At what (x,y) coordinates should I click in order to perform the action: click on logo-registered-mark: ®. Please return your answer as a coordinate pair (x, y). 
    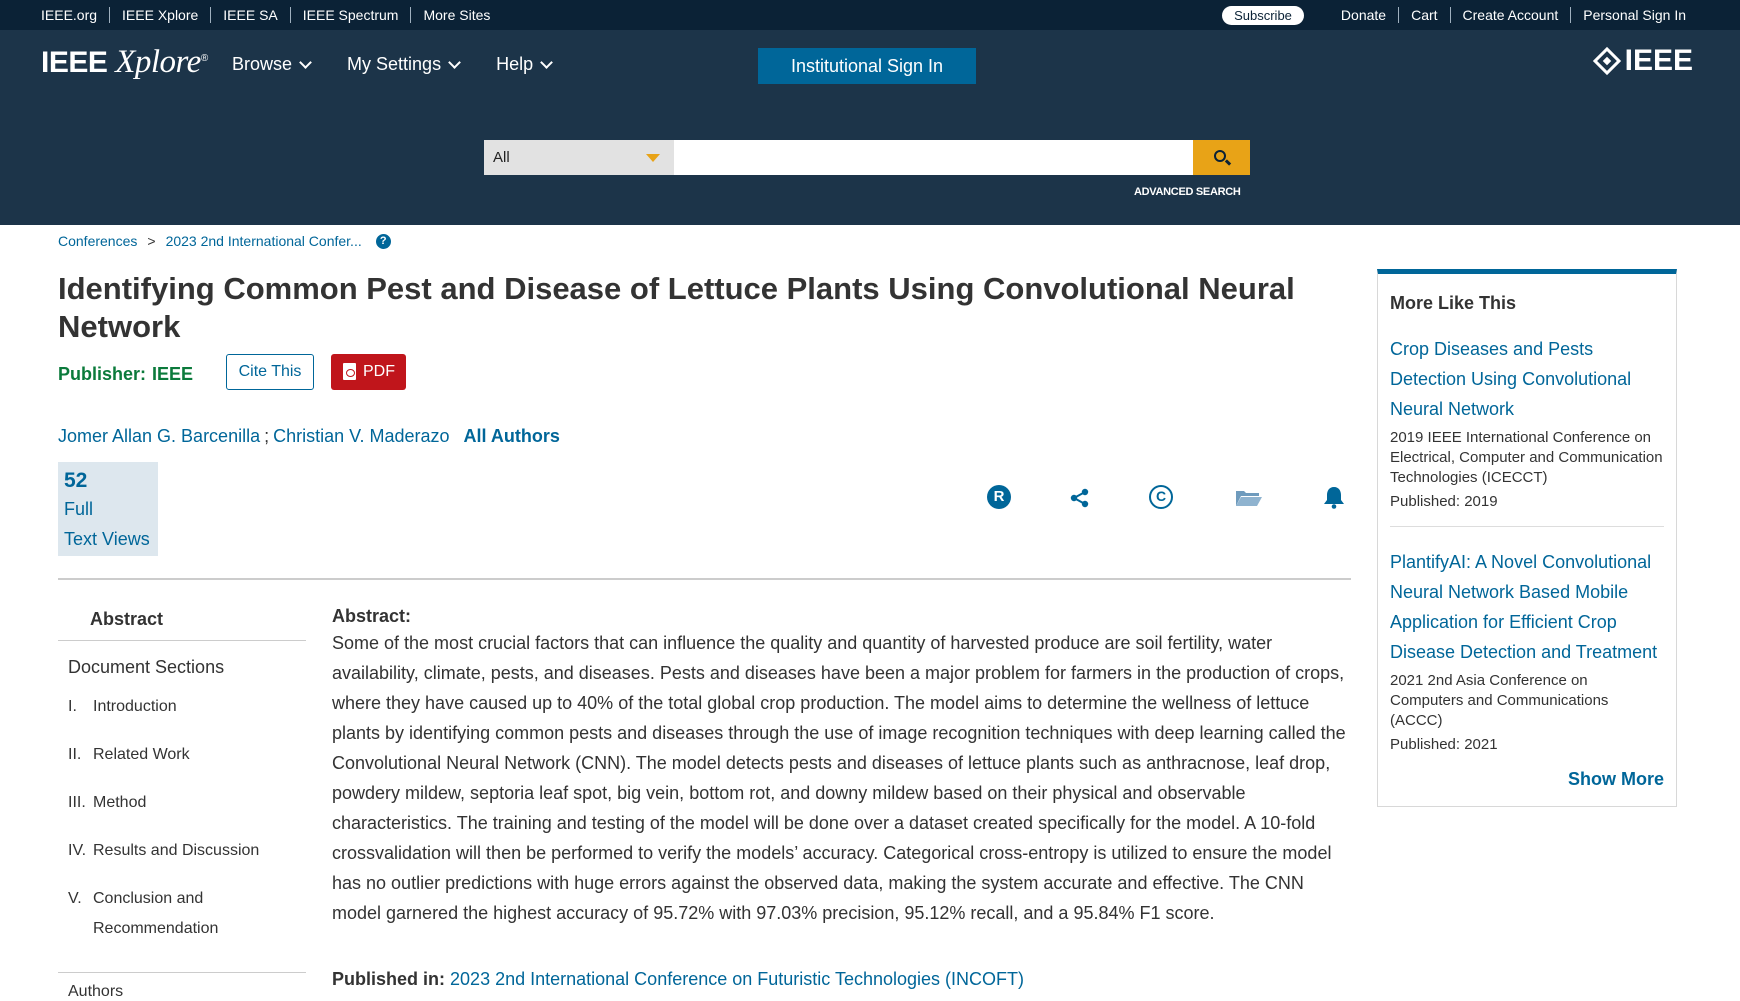
    Looking at the image, I should click on (204, 58).